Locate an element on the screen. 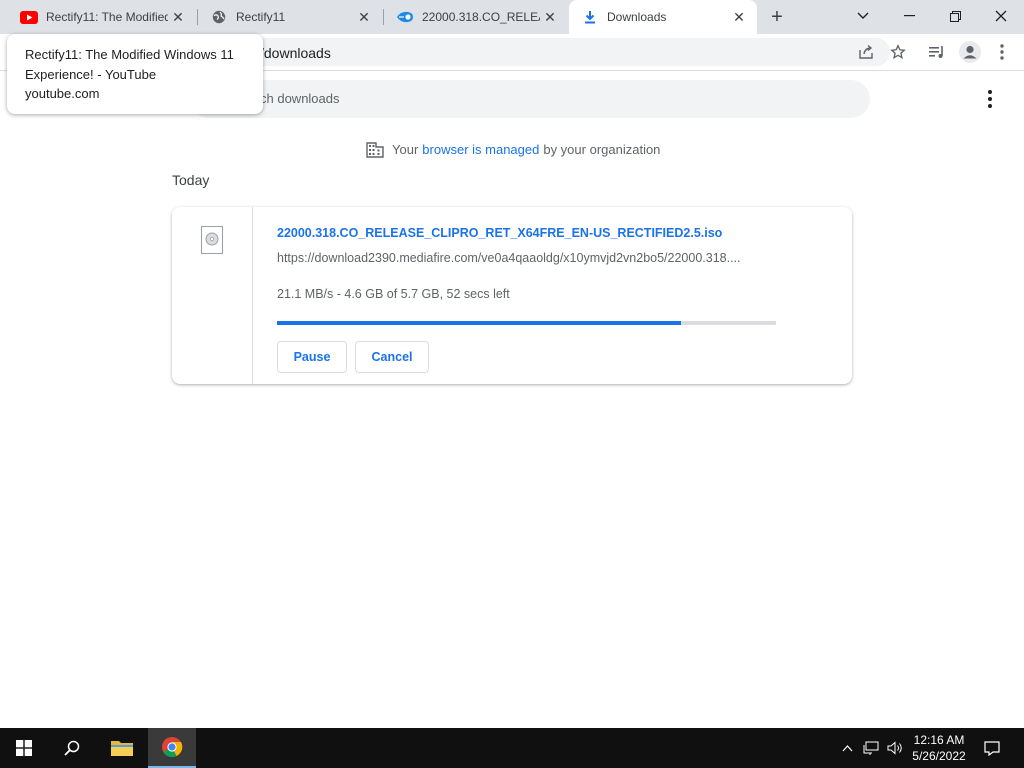  managed-suffix: by your organization is located at coordinates (602, 149).